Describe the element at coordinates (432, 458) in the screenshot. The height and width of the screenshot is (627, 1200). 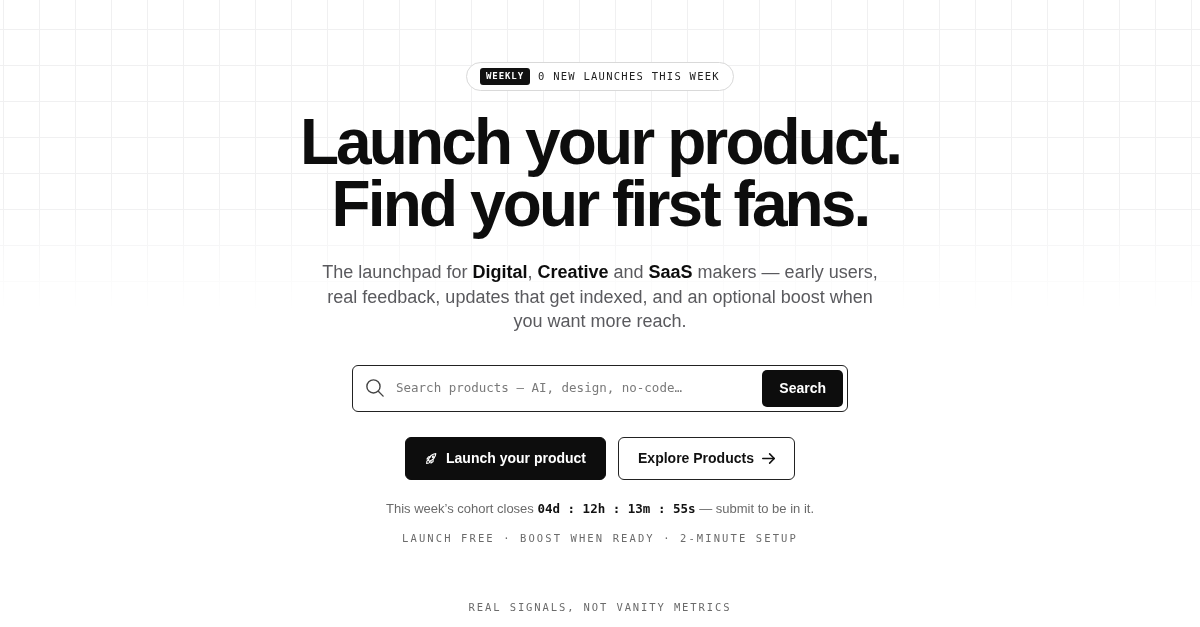
I see `rocket-icon` at that location.